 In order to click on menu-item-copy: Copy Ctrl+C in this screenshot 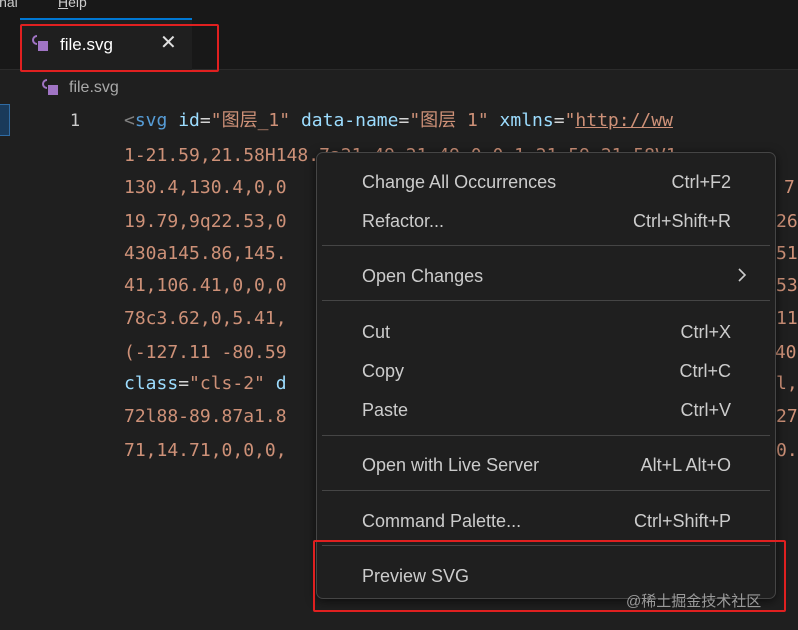, I will do `click(546, 370)`.